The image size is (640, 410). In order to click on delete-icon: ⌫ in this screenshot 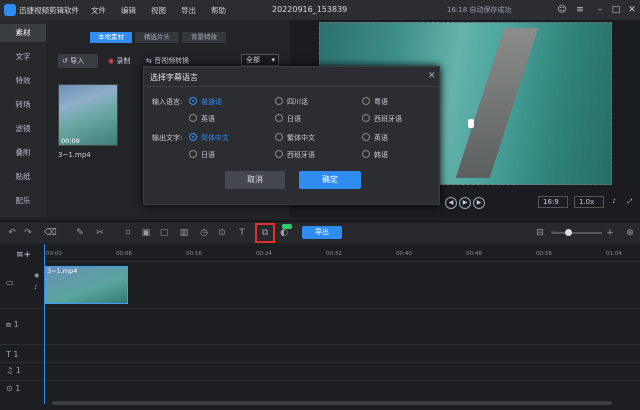, I will do `click(50, 233)`.